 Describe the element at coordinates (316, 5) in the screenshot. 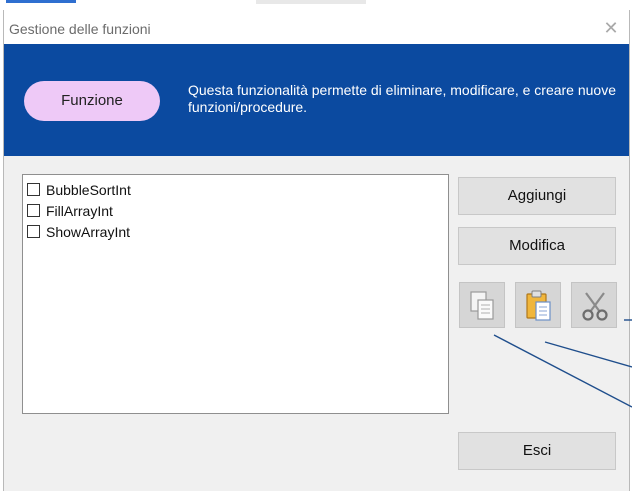

I see `background-strip` at that location.